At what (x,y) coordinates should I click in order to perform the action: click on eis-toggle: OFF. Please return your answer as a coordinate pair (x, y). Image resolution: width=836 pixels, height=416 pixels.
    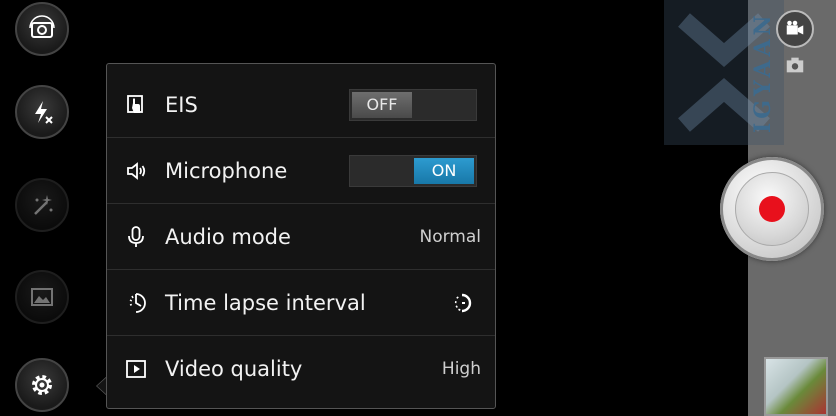
    Looking at the image, I should click on (413, 104).